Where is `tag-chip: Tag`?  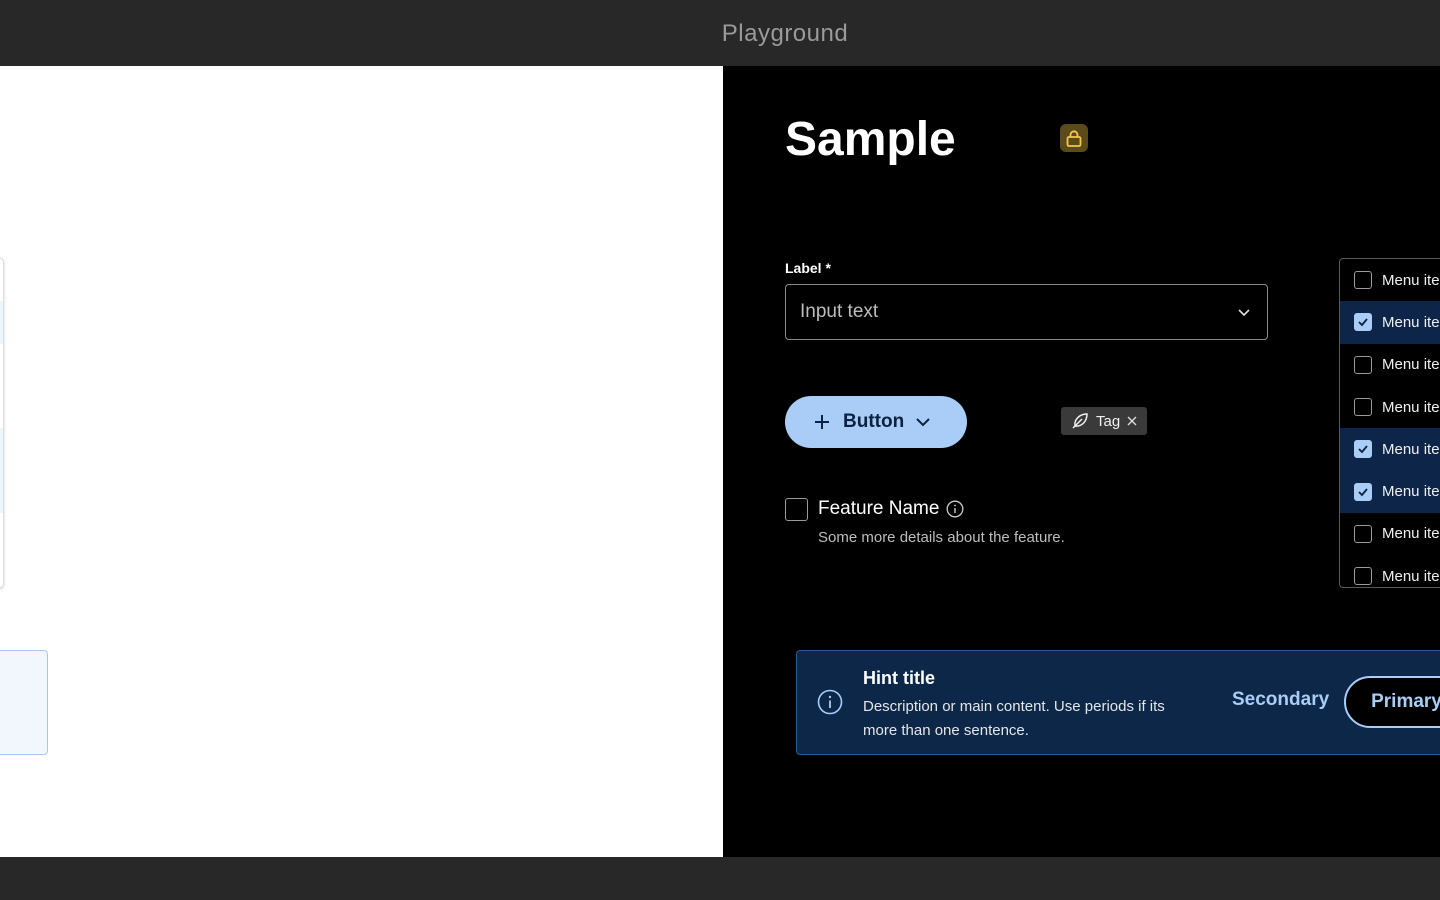
tag-chip: Tag is located at coordinates (1104, 421).